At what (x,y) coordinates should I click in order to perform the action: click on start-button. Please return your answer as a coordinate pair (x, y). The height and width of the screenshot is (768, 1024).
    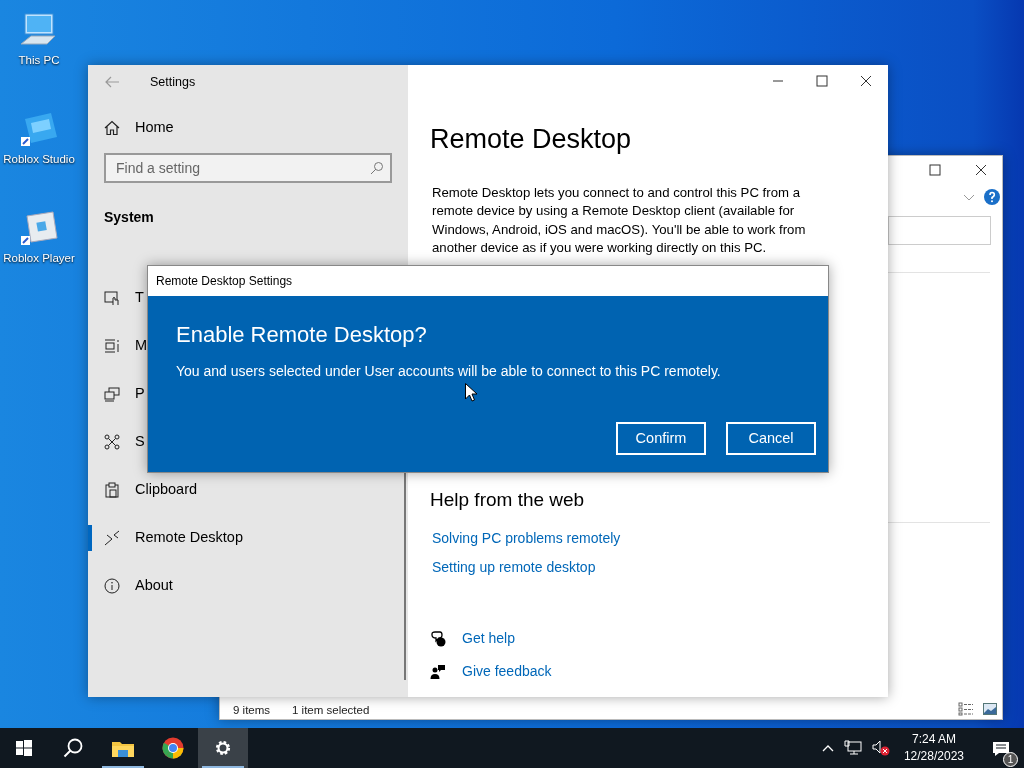
    Looking at the image, I should click on (24, 748).